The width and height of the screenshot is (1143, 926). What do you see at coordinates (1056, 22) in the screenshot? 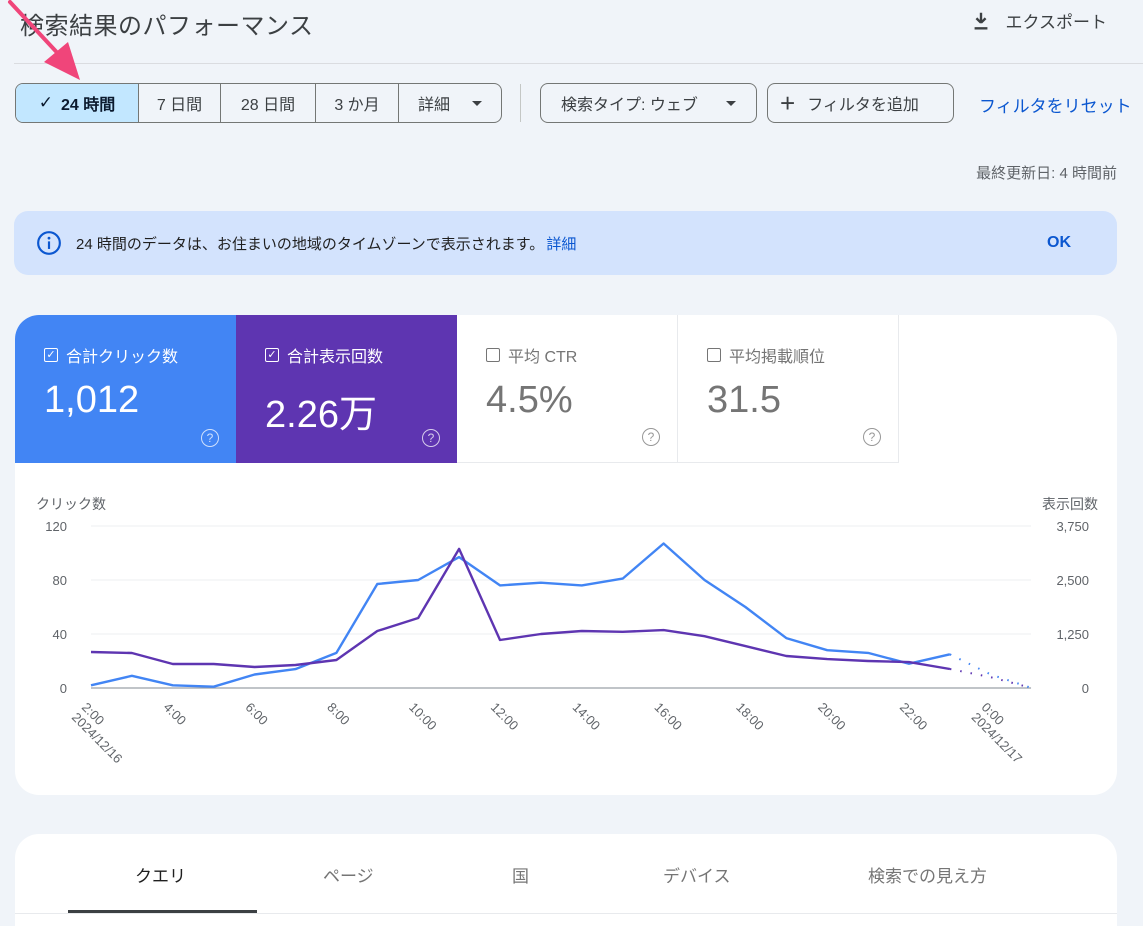
I see `export-label: エクスポート` at bounding box center [1056, 22].